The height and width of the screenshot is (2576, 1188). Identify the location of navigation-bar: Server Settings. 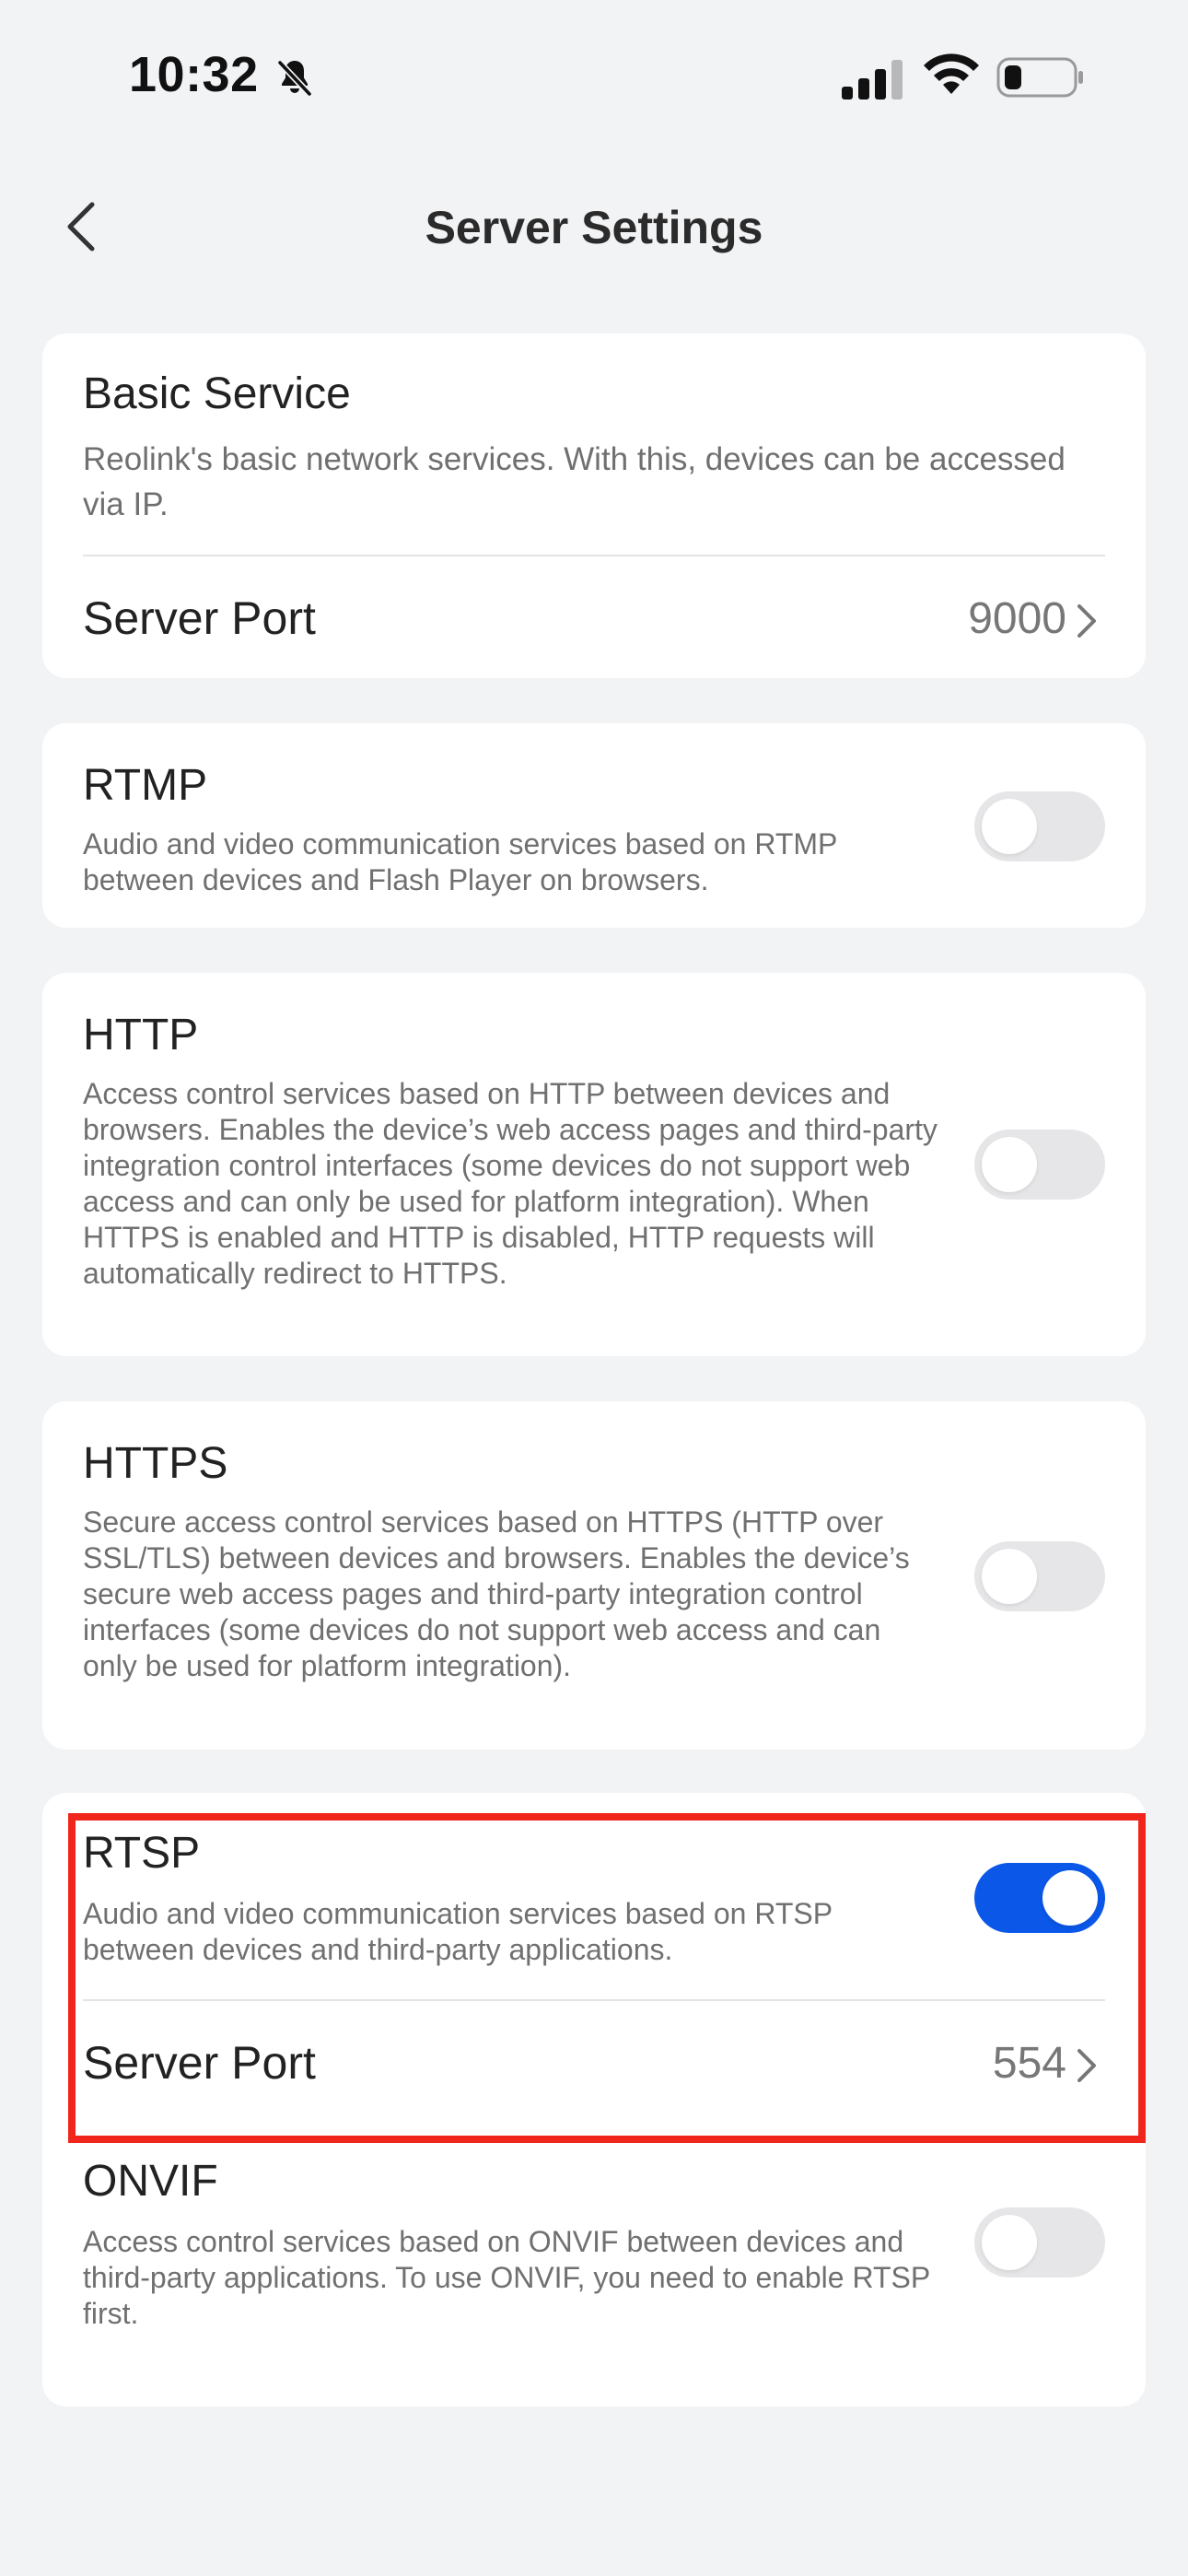
(594, 225).